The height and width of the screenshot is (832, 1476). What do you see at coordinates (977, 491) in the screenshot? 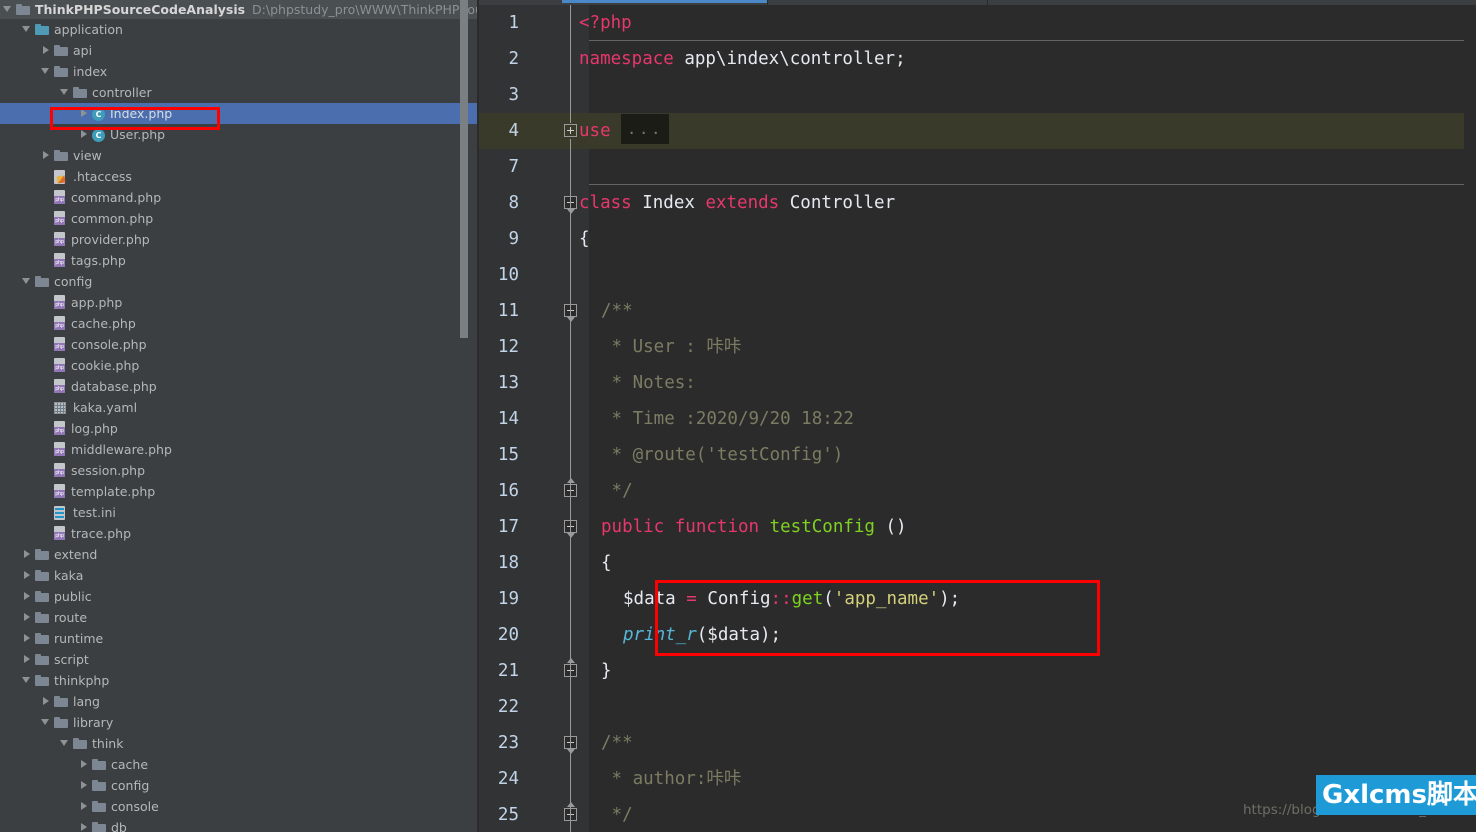
I see `code-line: 16 */` at bounding box center [977, 491].